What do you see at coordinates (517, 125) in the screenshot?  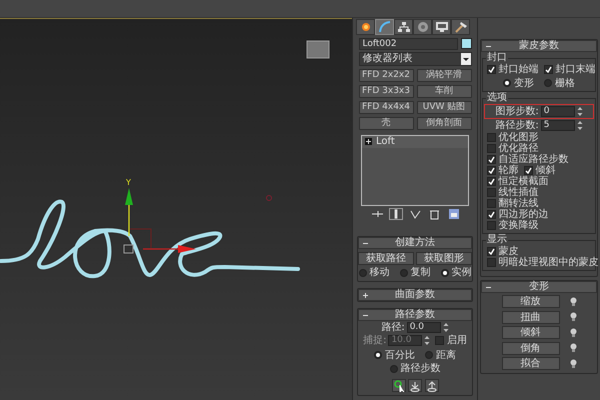 I see `spinner-label: 路径步数:` at bounding box center [517, 125].